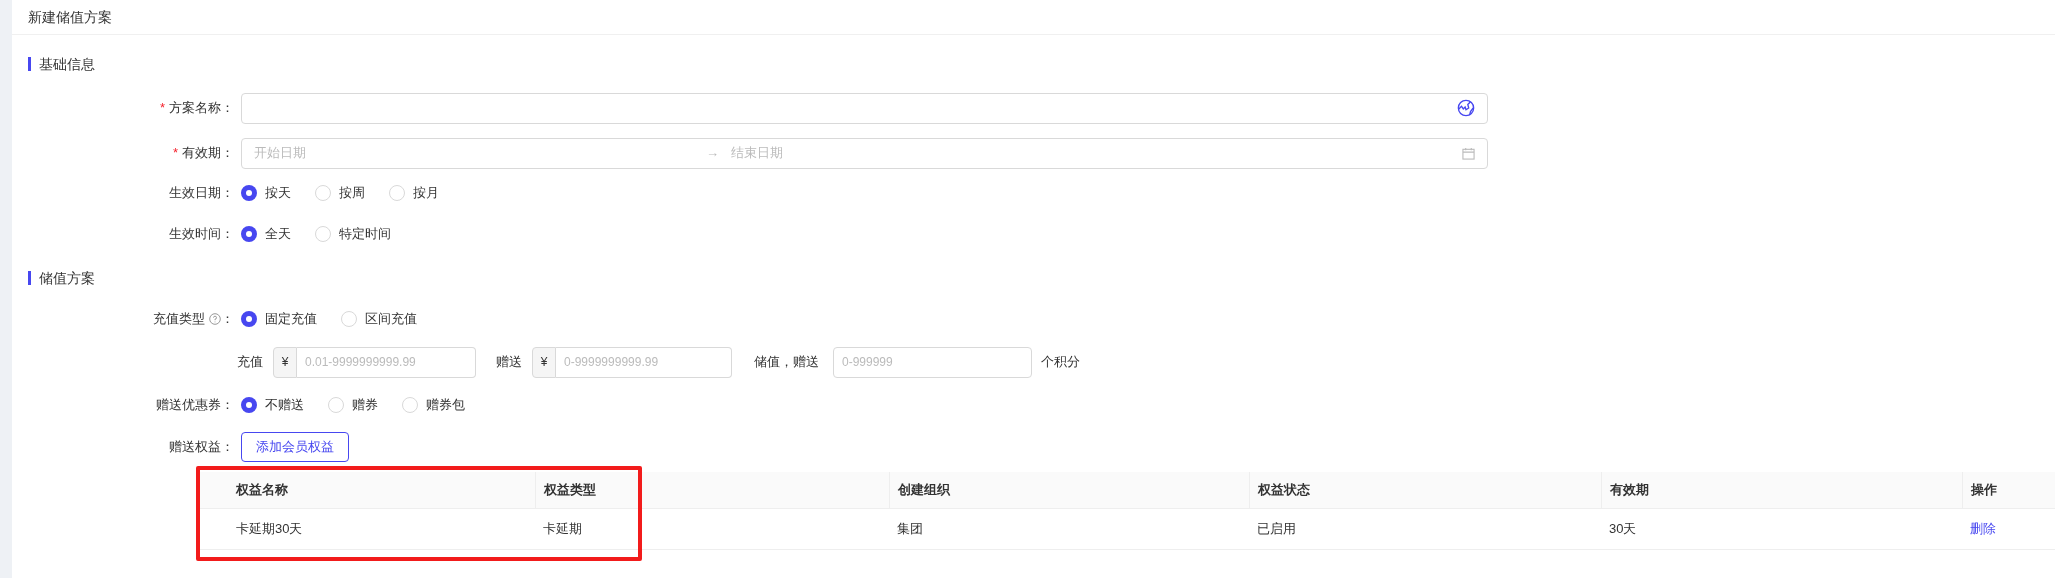  What do you see at coordinates (910, 529) in the screenshot?
I see `table-cell: 集团` at bounding box center [910, 529].